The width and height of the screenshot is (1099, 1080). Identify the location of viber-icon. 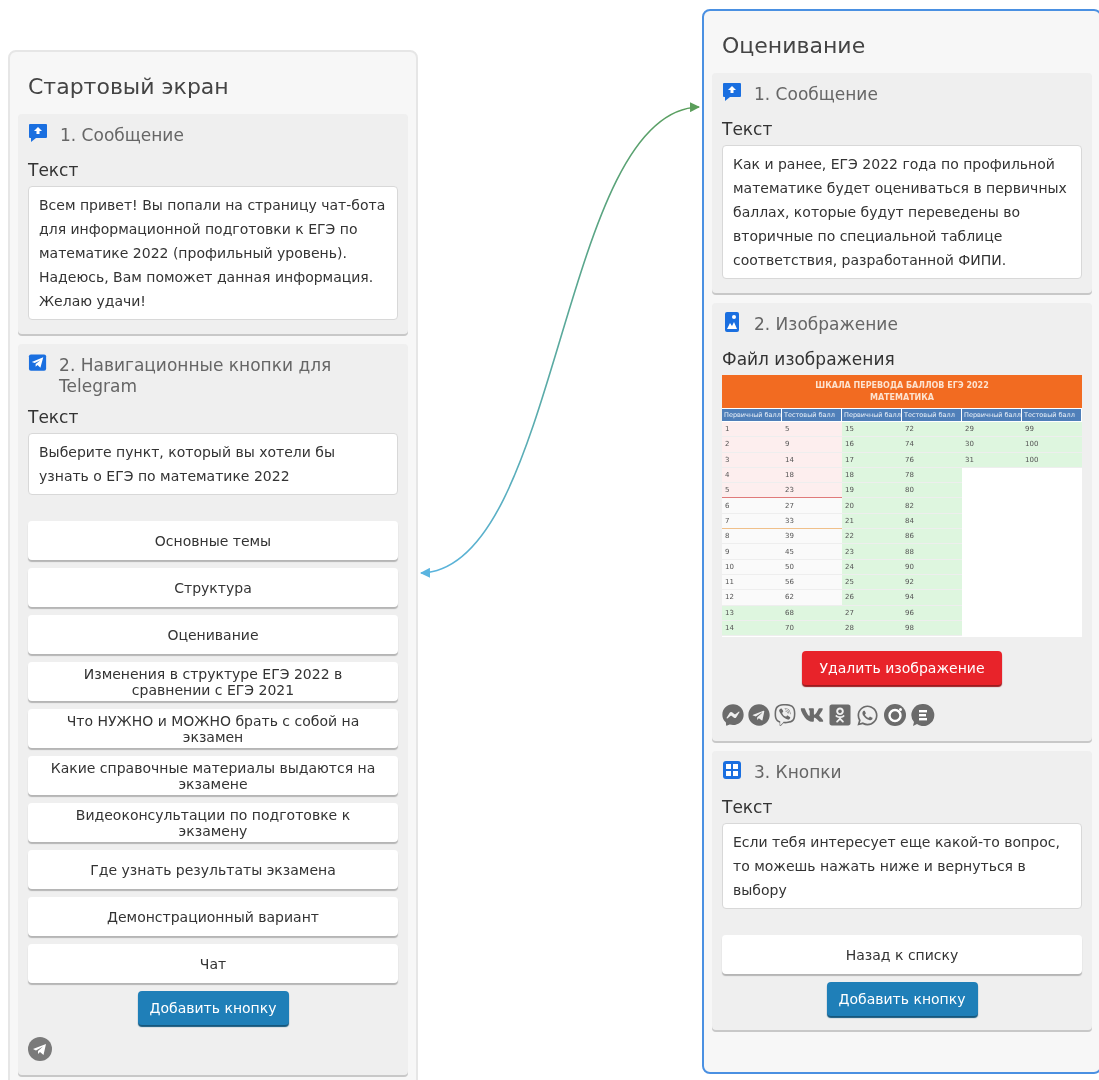
(785, 715).